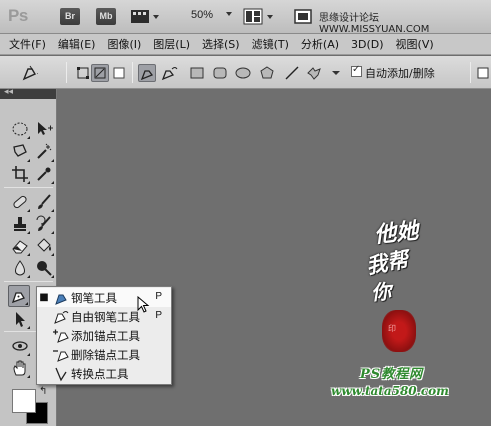 The width and height of the screenshot is (491, 426). Describe the element at coordinates (8, 92) in the screenshot. I see `collapse-panel-icon: ◂◂` at that location.